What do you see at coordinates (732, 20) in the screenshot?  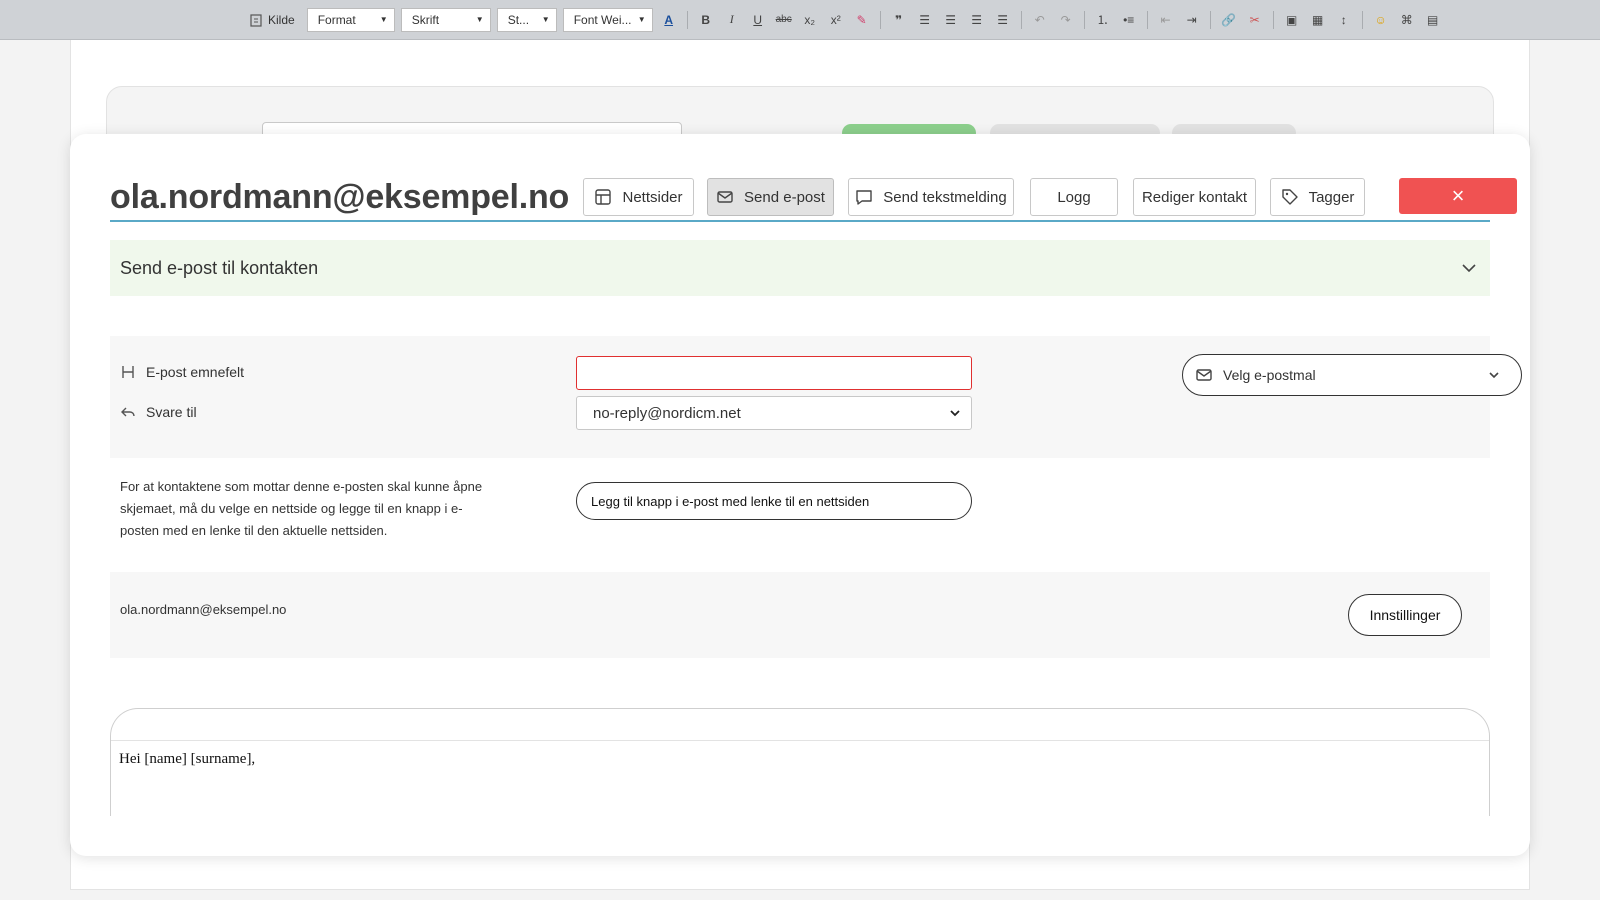 I see `italic-icon: I` at bounding box center [732, 20].